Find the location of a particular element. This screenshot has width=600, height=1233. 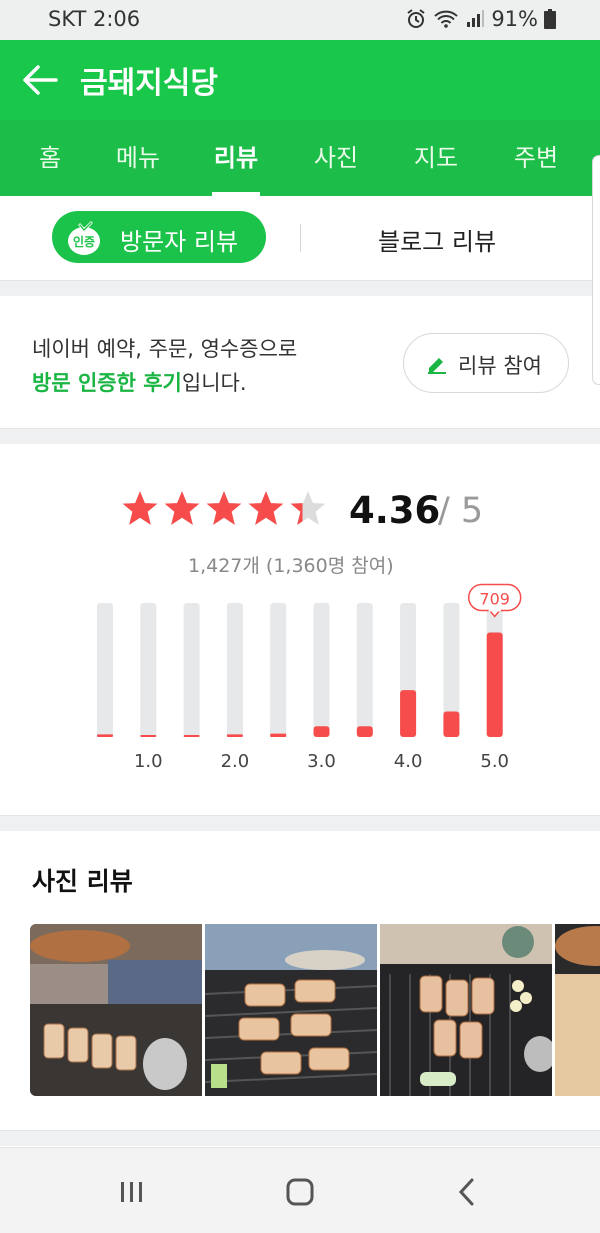

verified-badge-text: 인증 is located at coordinates (84, 241).